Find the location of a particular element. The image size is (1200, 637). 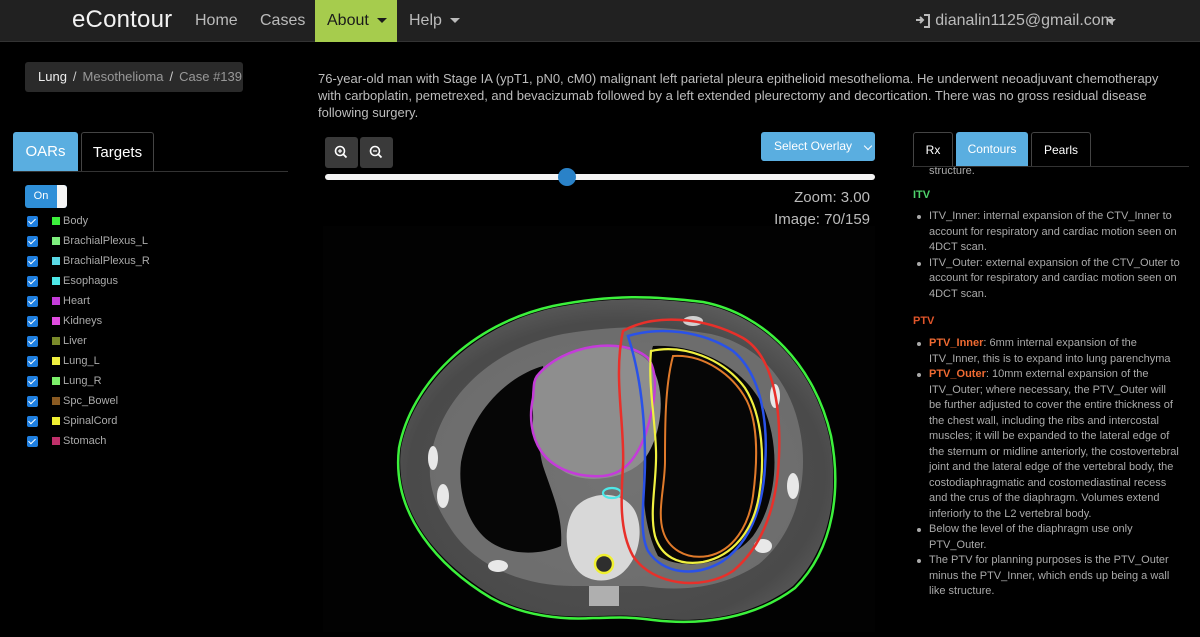

ptv-heading: PTV is located at coordinates (924, 321).